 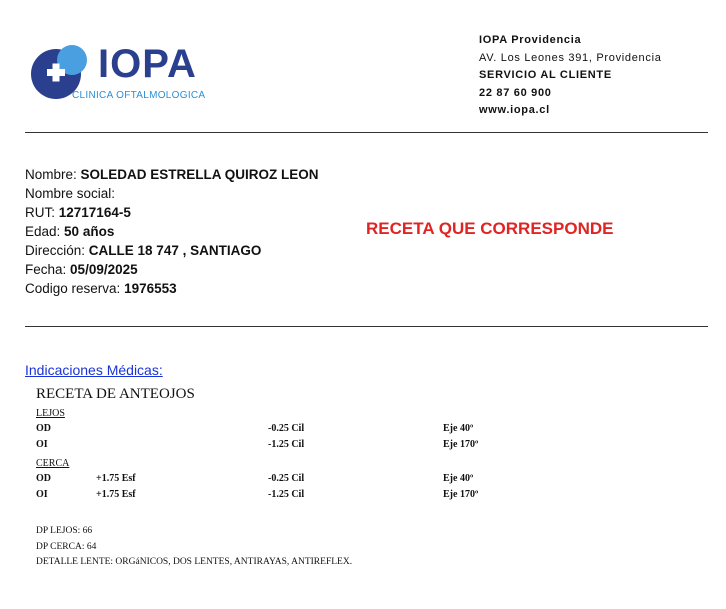 I want to click on far-od-axis: Eje 40º, so click(x=458, y=428).